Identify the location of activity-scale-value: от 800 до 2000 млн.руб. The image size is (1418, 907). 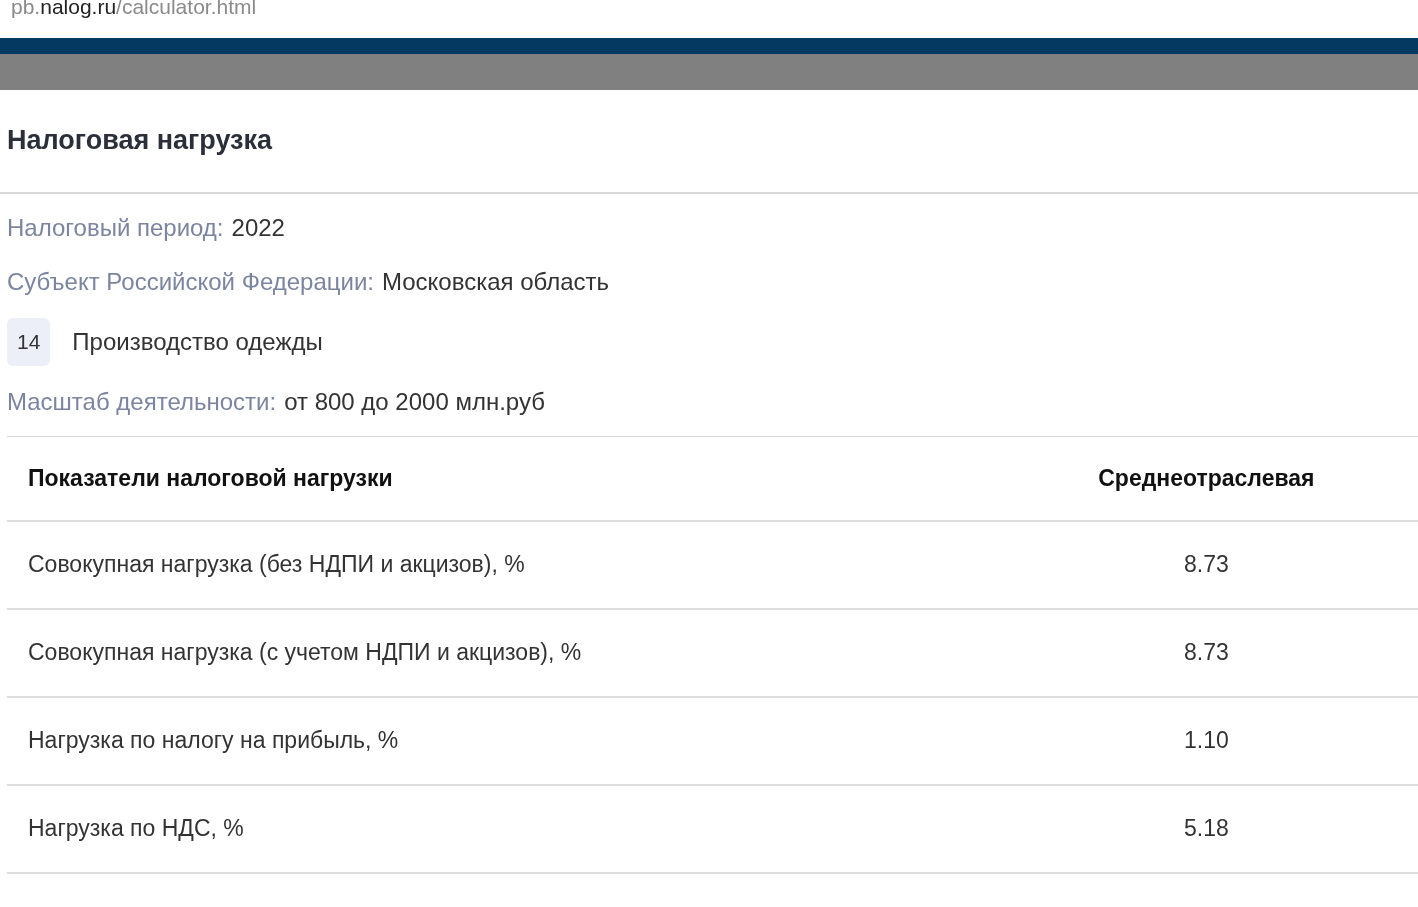
(414, 401).